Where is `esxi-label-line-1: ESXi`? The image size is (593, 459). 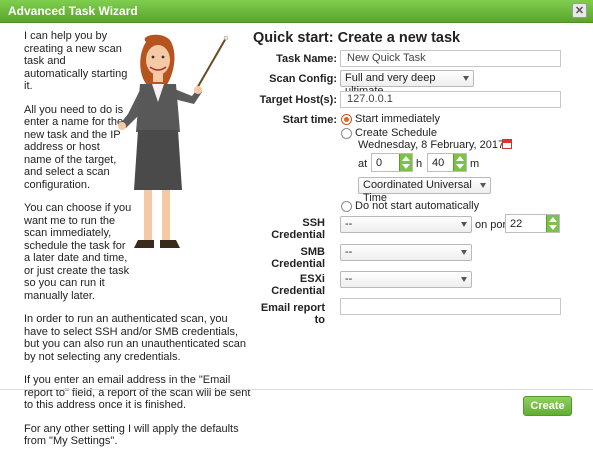
esxi-label-line-1: ESXi is located at coordinates (312, 279).